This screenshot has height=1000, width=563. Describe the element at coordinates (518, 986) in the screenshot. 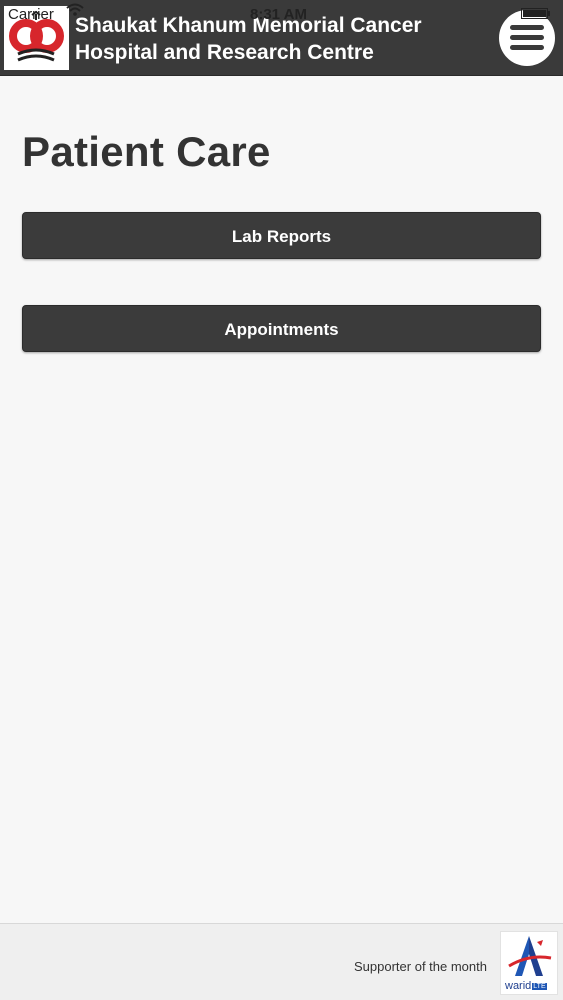

I see `sponsor-name: warid` at that location.